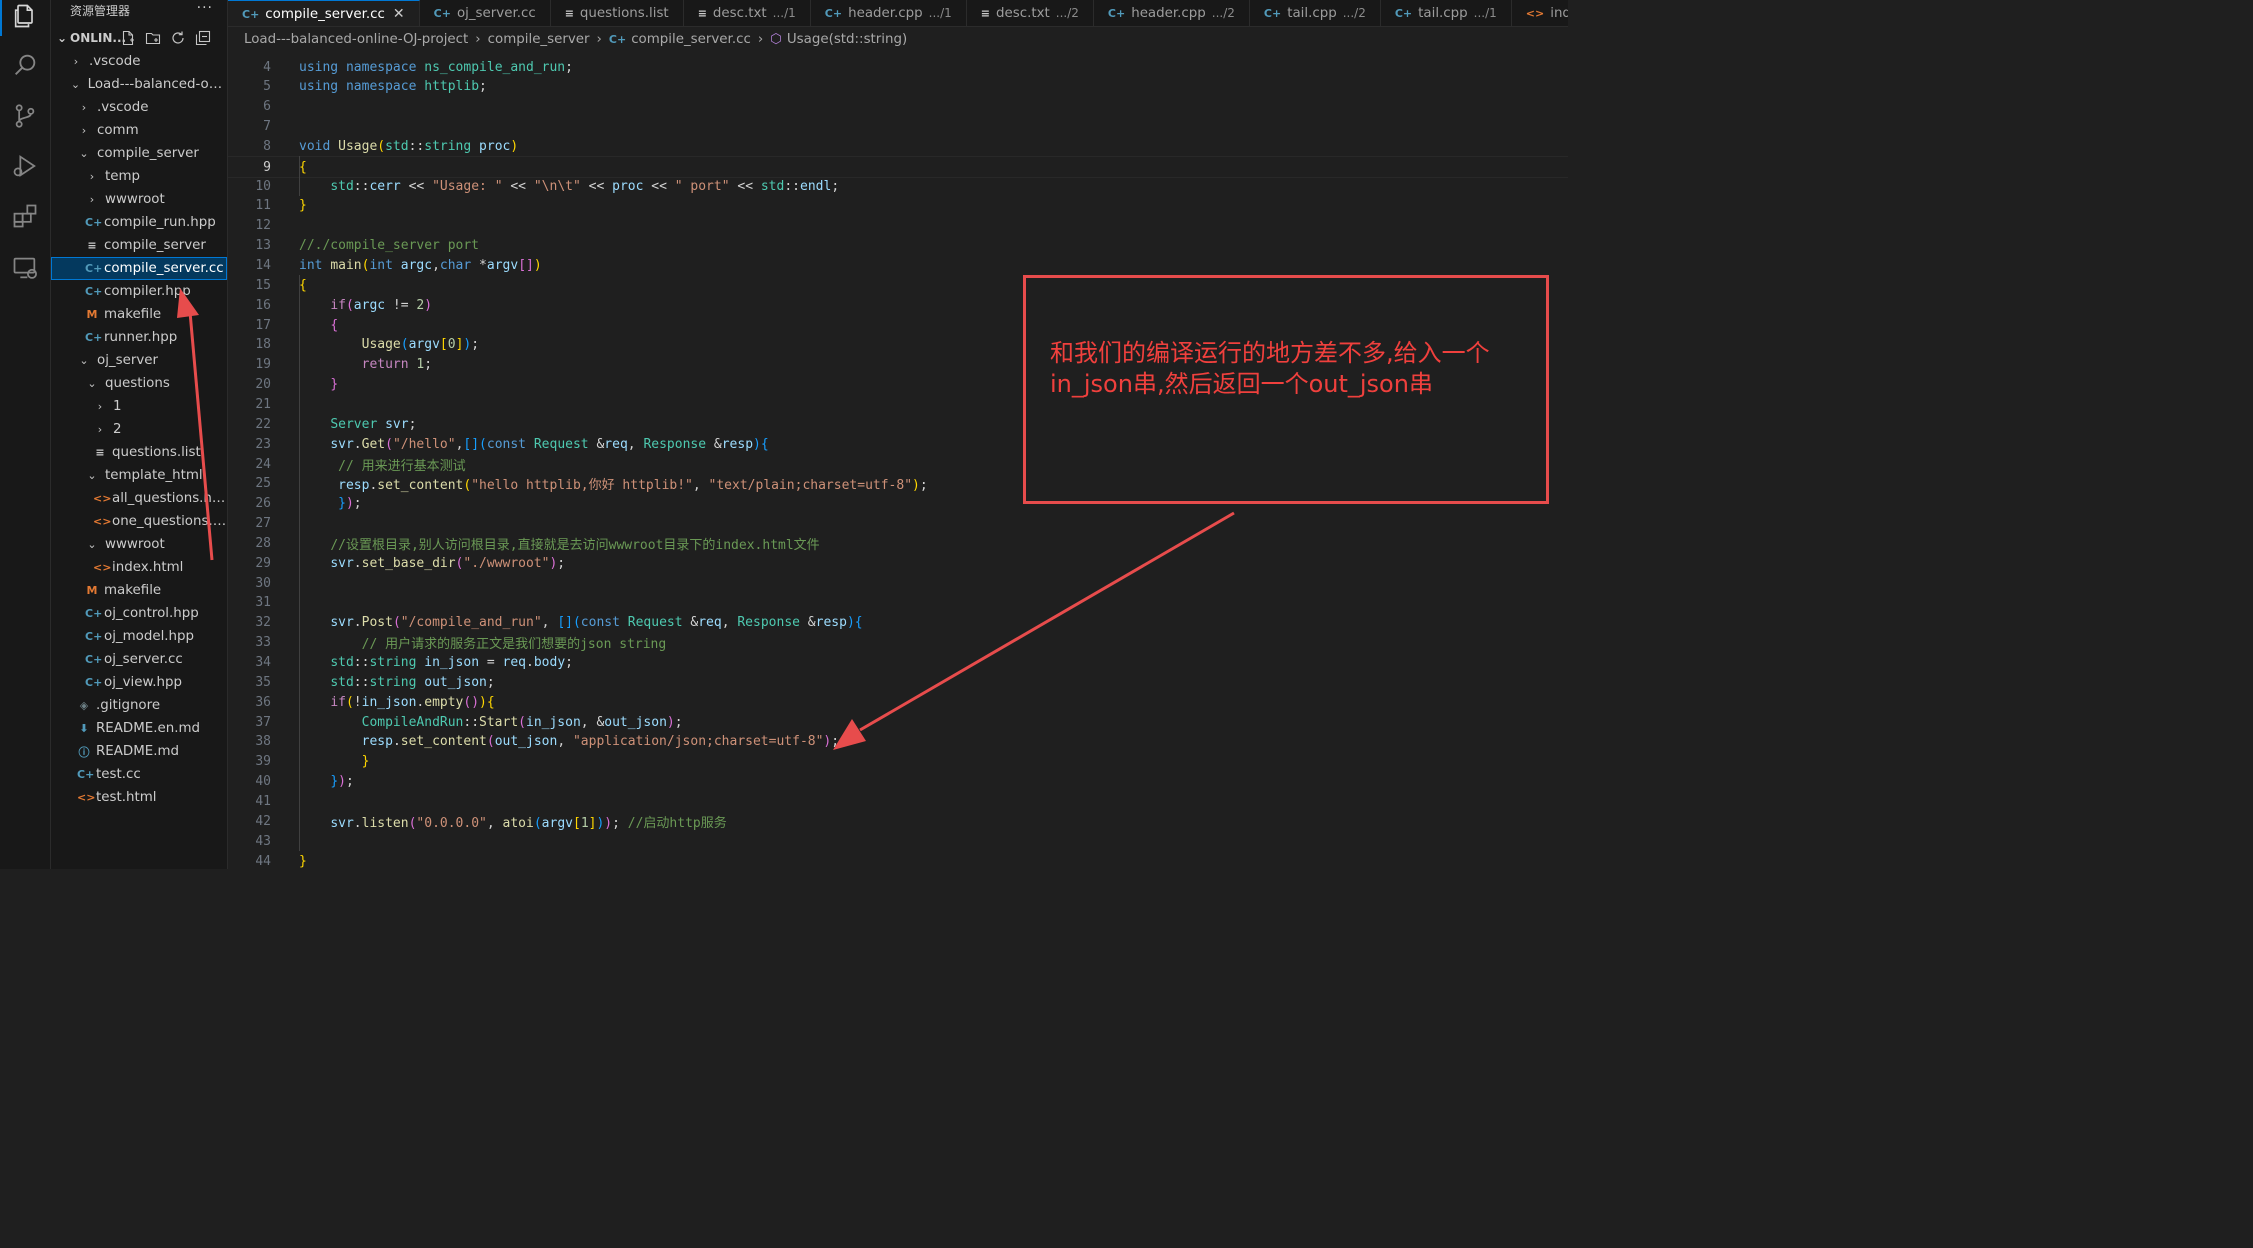 Image resolution: width=2253 pixels, height=1248 pixels. What do you see at coordinates (139, 199) in the screenshot?
I see `tree-item: › wwwroot` at bounding box center [139, 199].